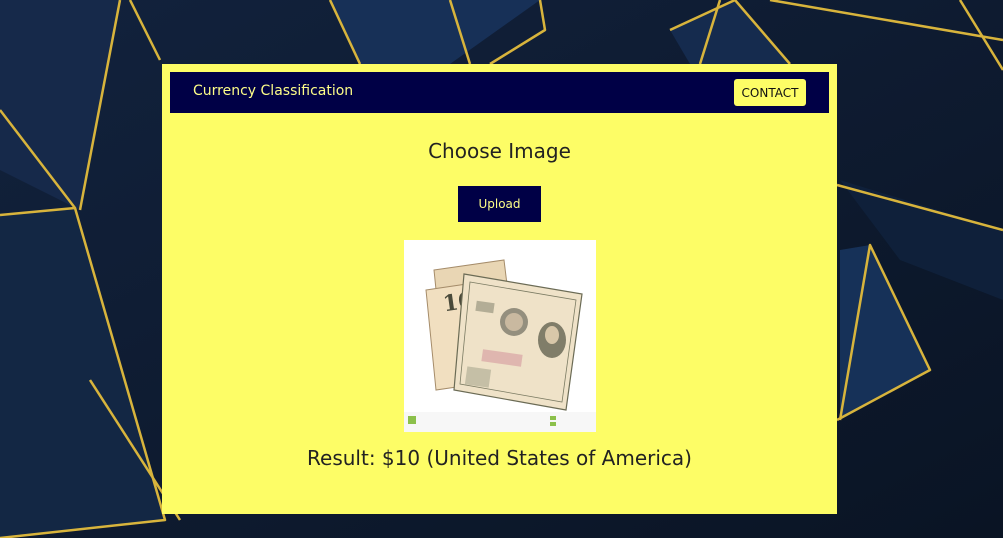  Describe the element at coordinates (536, 458) in the screenshot. I see `result-value: $10 (United States of America)` at that location.